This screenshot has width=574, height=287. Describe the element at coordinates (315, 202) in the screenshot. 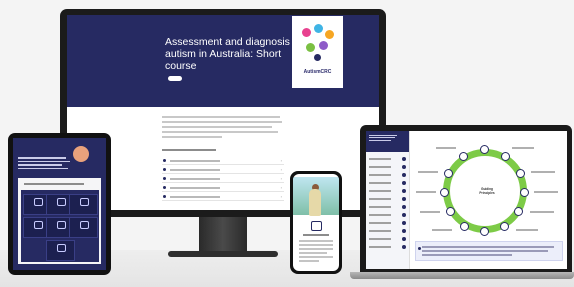

I see `child-photo-body` at that location.